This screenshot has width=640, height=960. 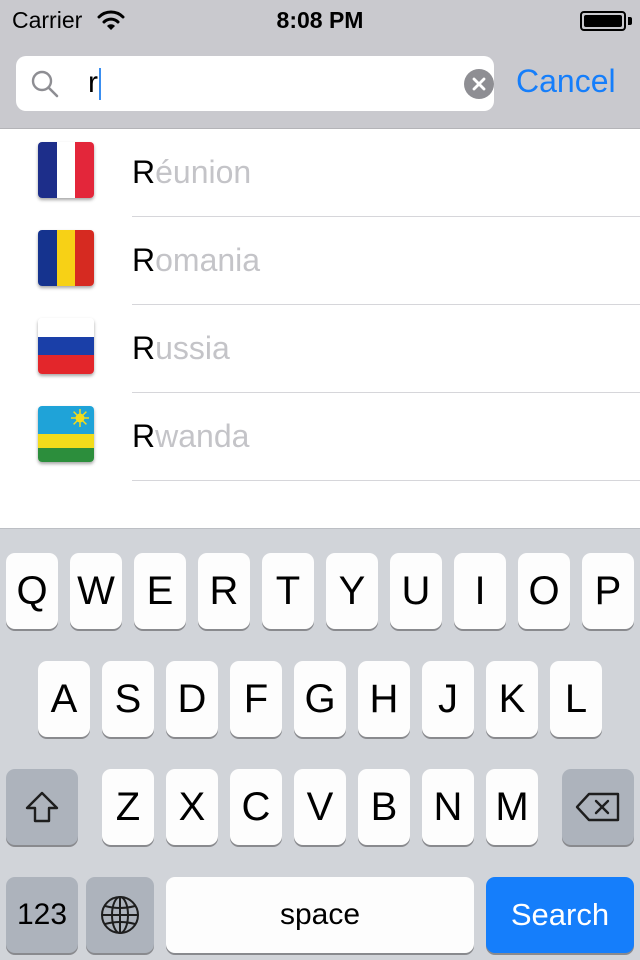 I want to click on france-flag-icon, so click(x=66, y=170).